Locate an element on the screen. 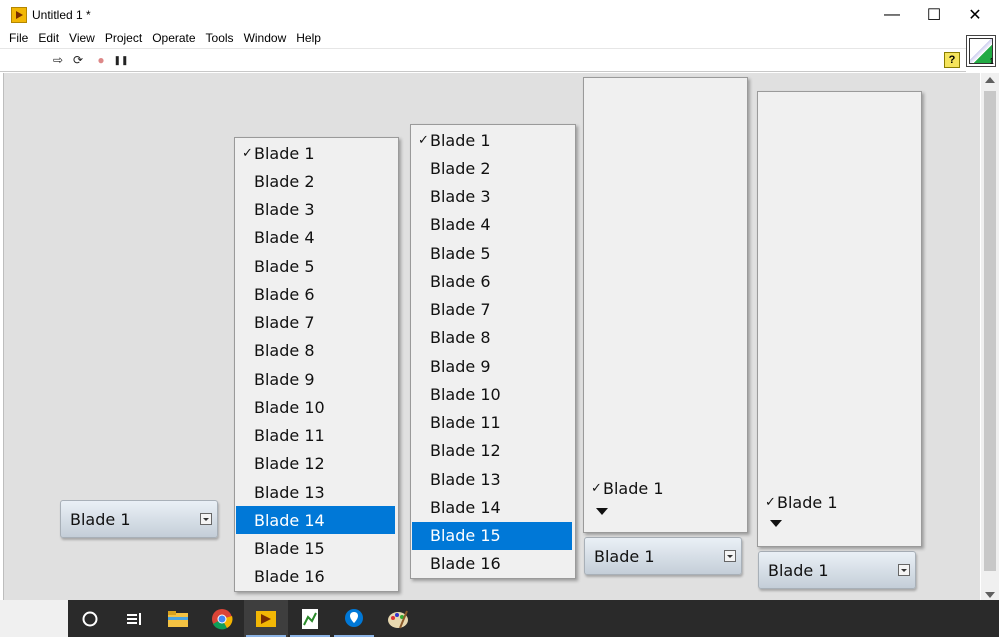 This screenshot has height=637, width=999. taskbar-corner is located at coordinates (34, 618).